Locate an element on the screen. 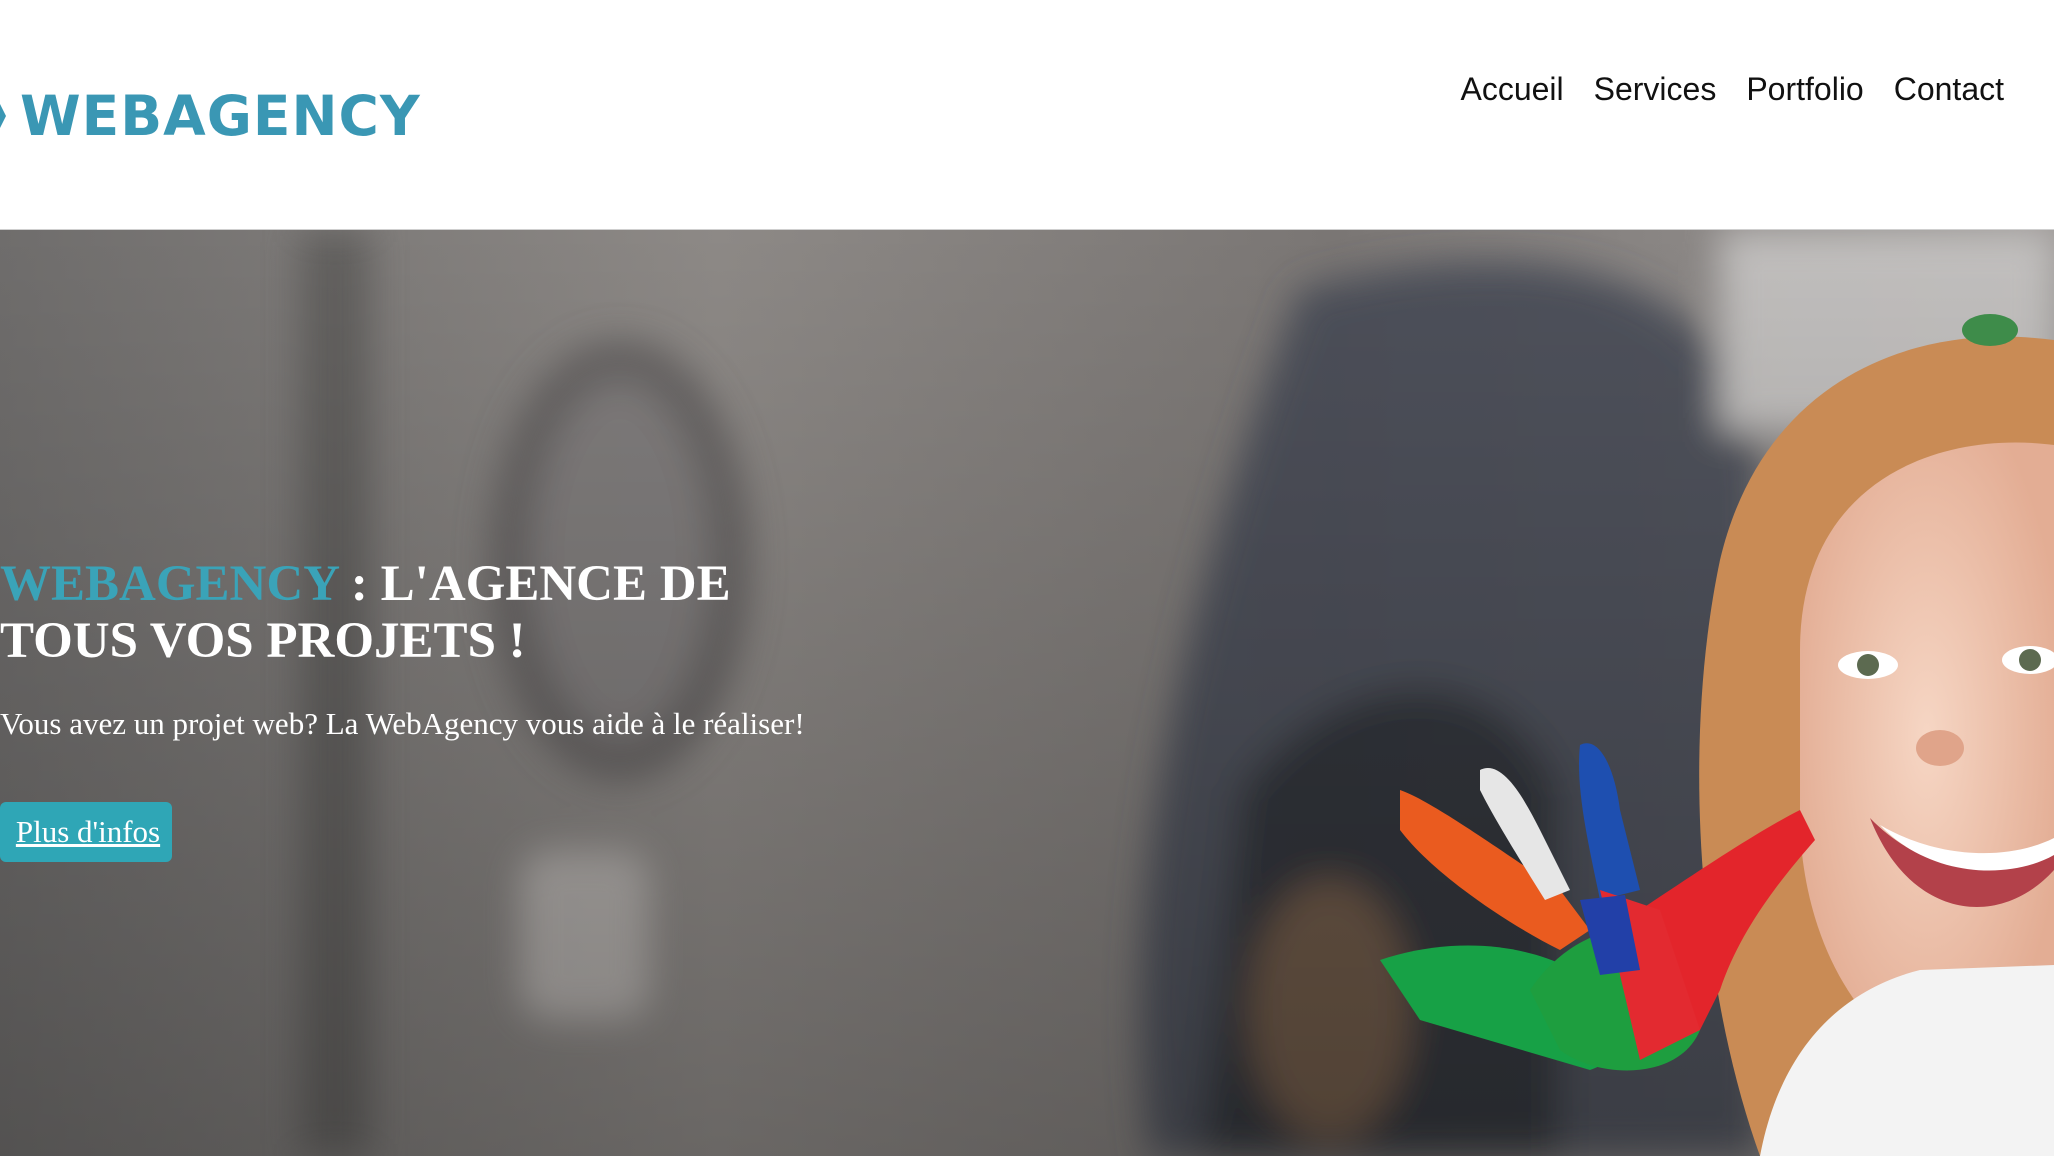 Image resolution: width=2054 pixels, height=1156 pixels. nav-link-services: Services is located at coordinates (1655, 89).